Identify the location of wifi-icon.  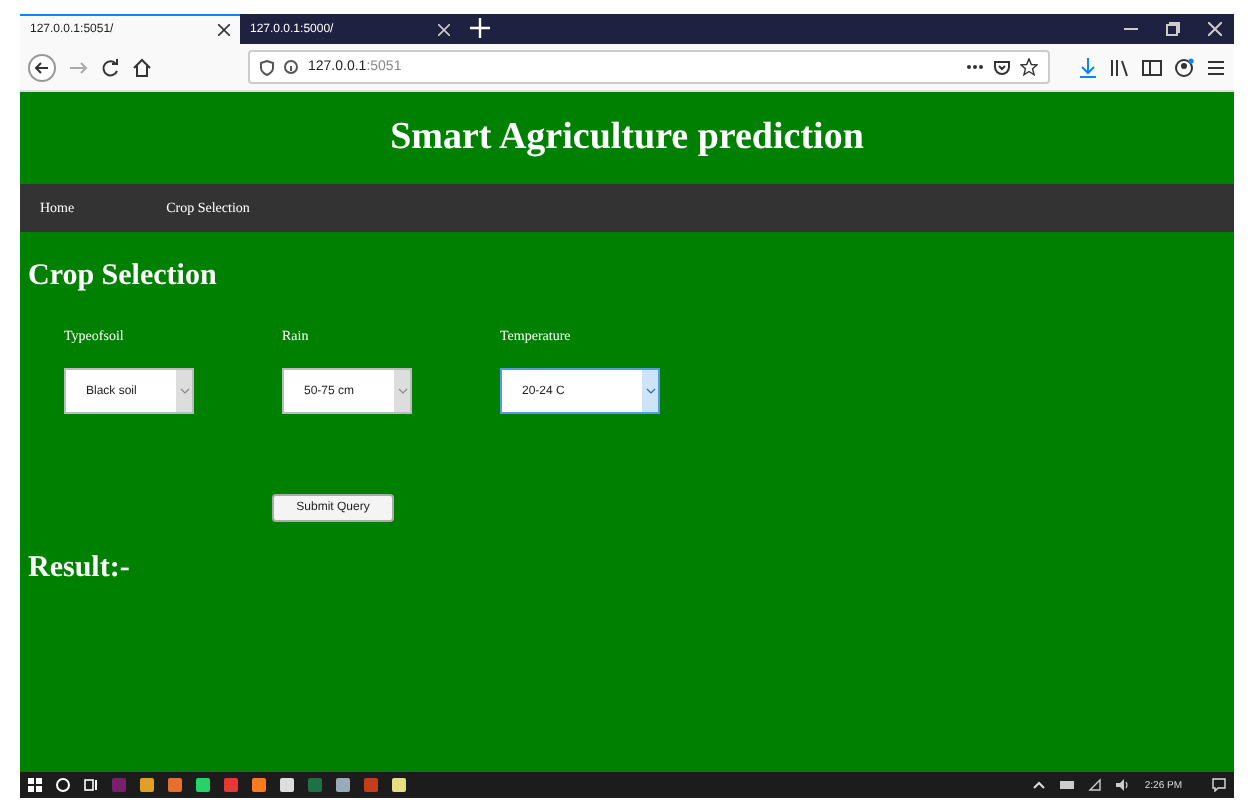
(1095, 785).